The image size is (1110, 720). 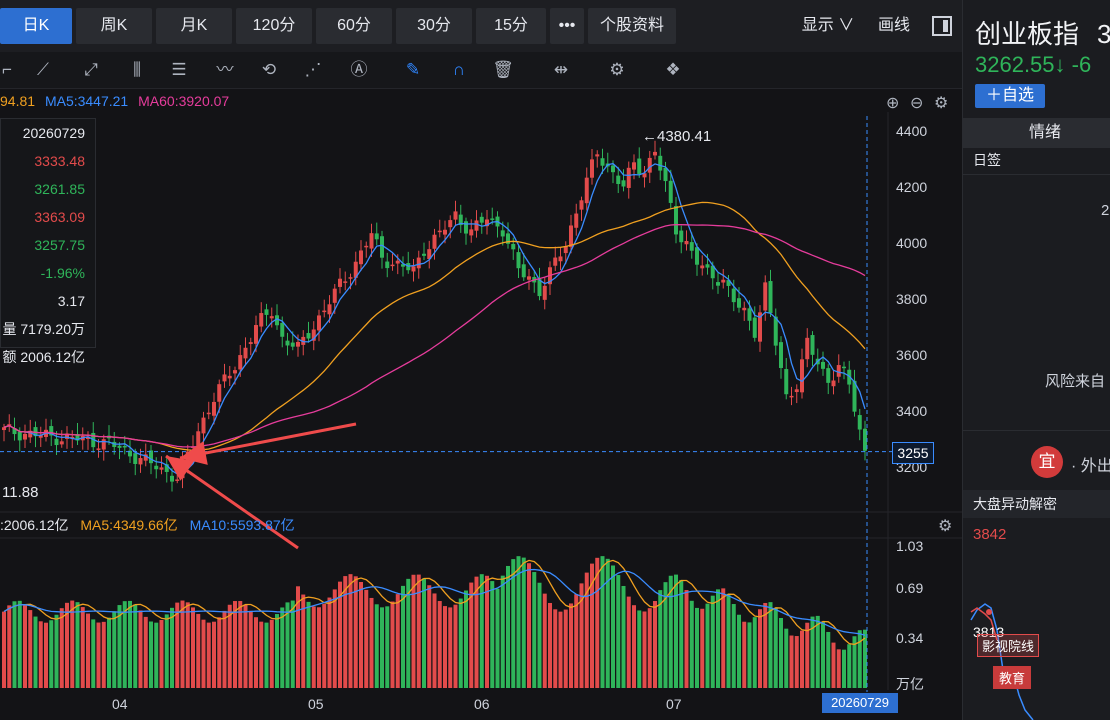 I want to click on outside-text: · 外出, so click(x=1090, y=466).